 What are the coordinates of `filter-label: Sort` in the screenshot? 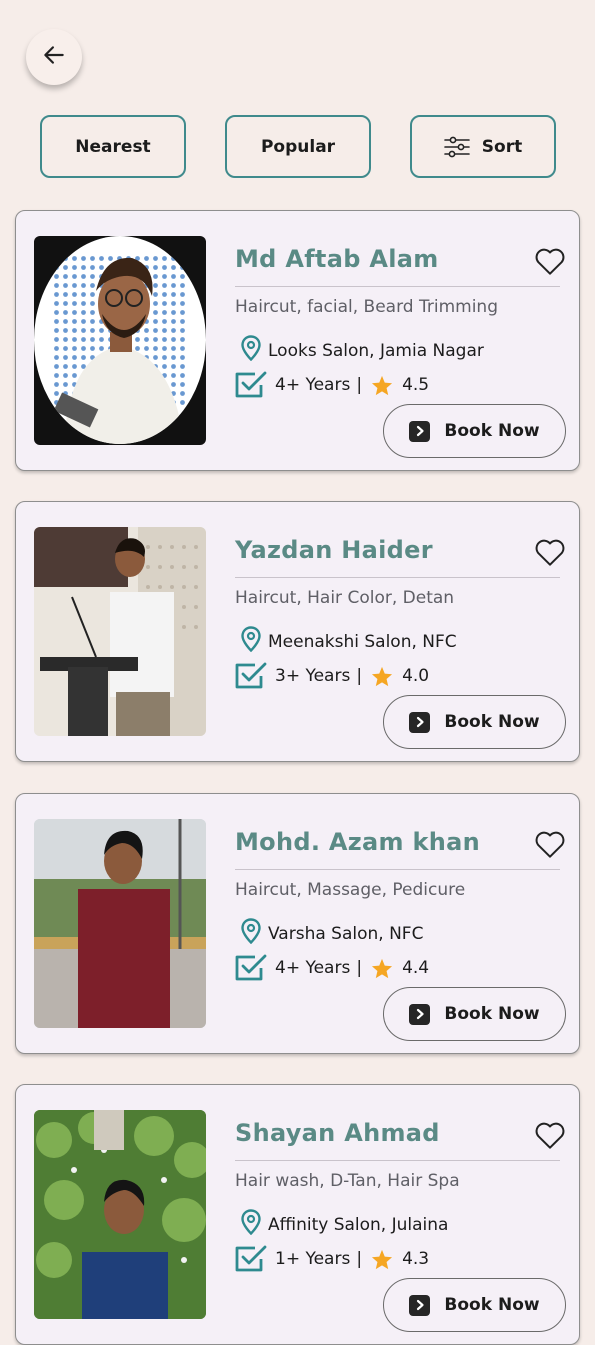 It's located at (502, 146).